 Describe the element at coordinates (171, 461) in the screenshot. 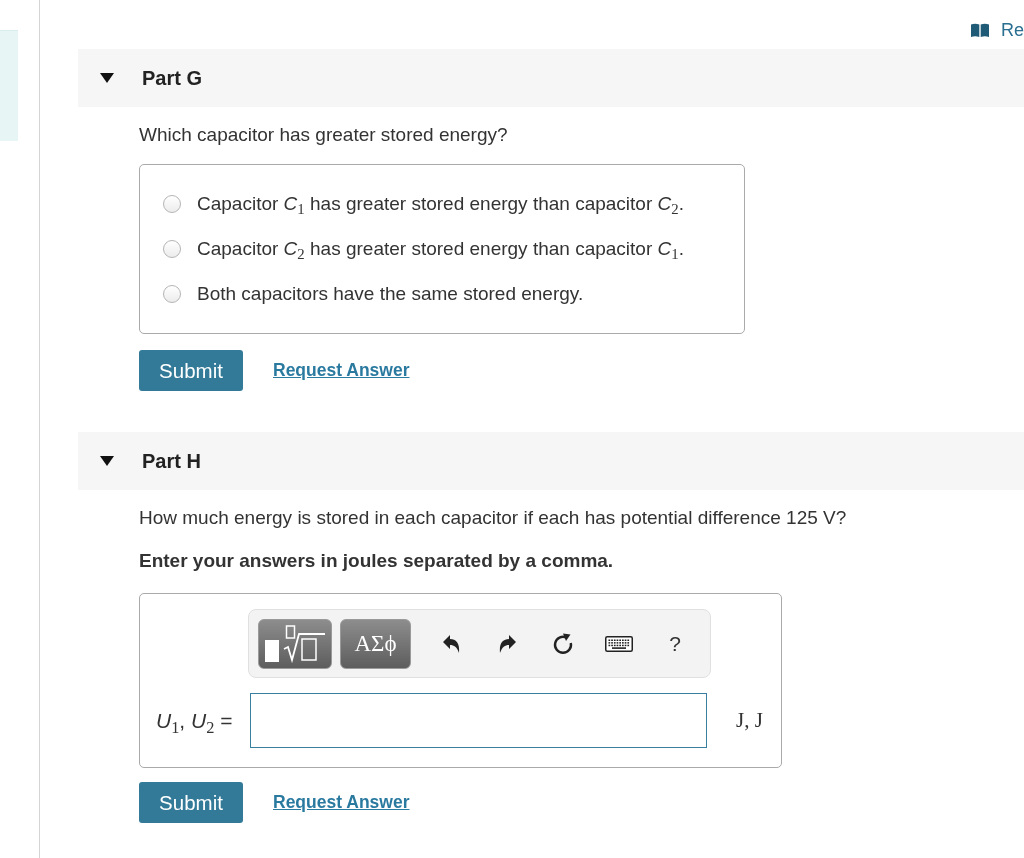

I see `part-title: Part H` at that location.